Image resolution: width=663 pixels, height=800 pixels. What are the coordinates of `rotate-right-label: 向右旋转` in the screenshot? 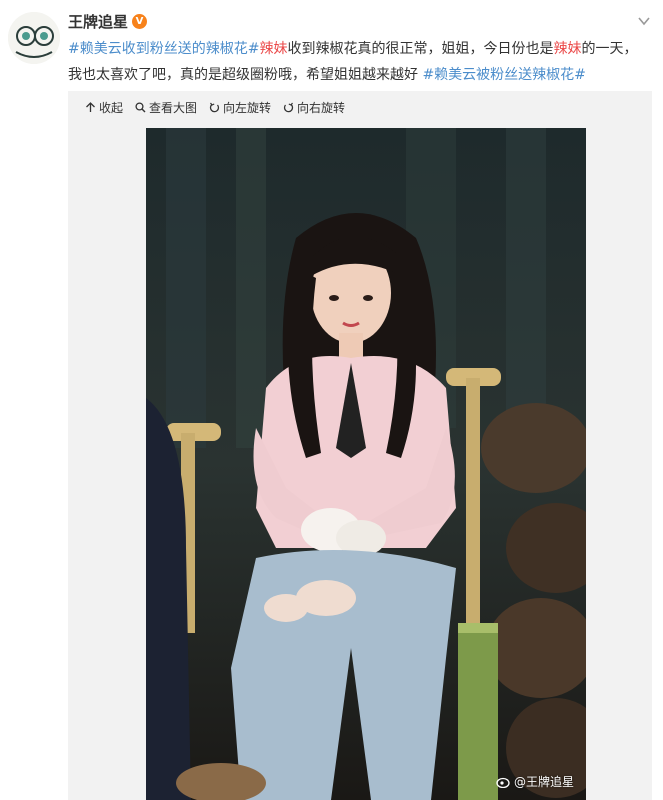 It's located at (321, 108).